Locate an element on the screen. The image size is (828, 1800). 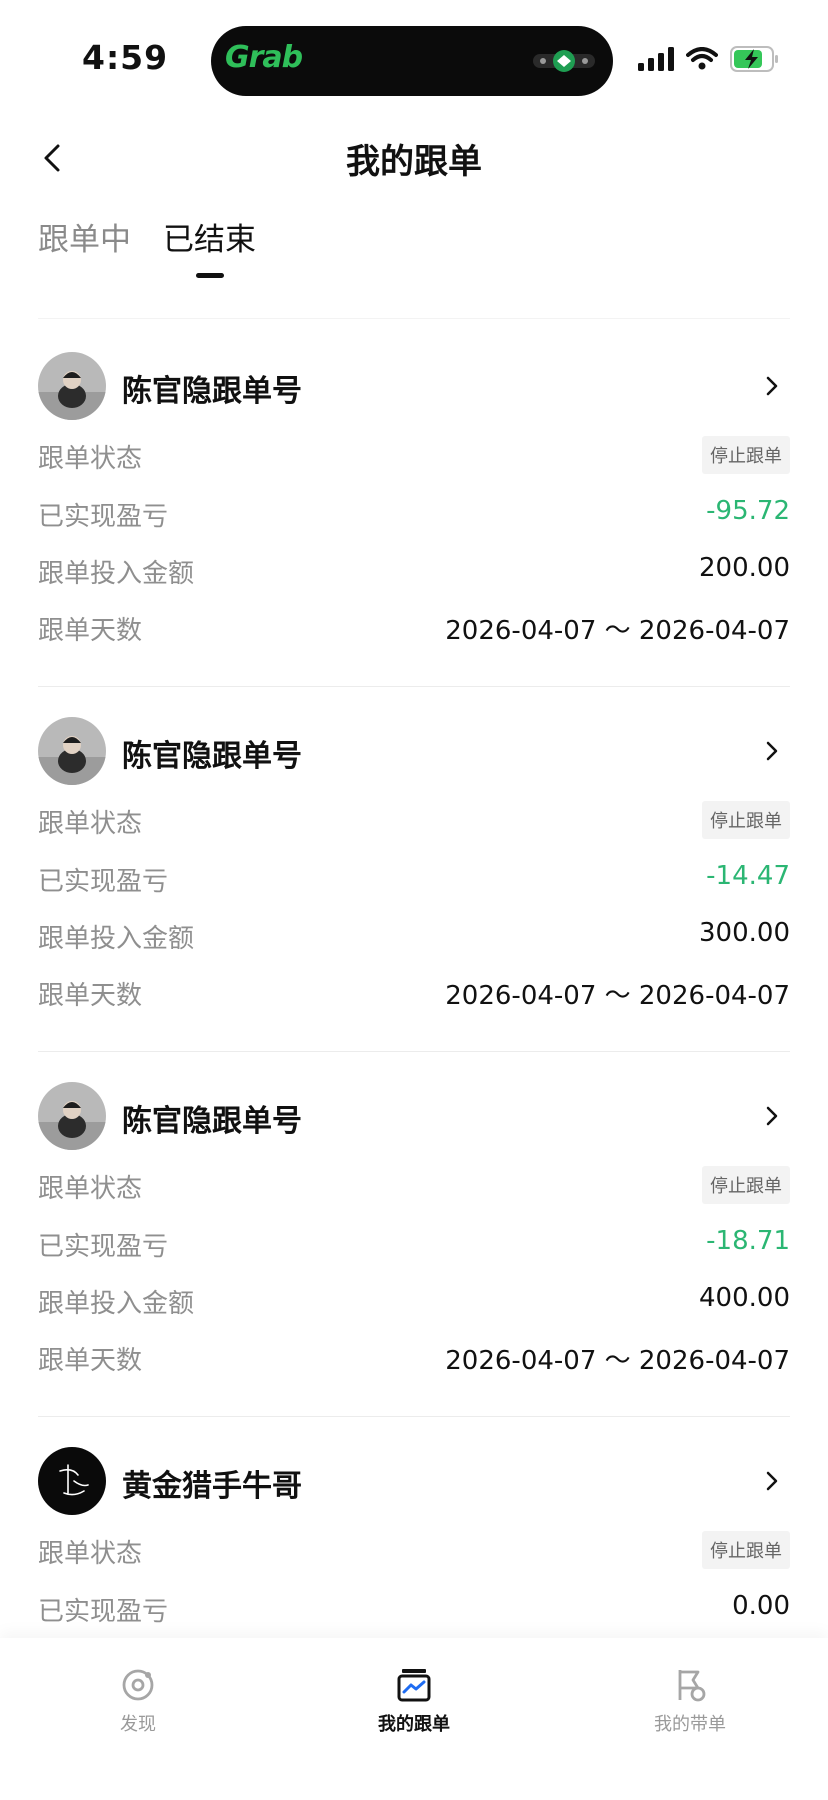
signal-icon is located at coordinates (656, 59).